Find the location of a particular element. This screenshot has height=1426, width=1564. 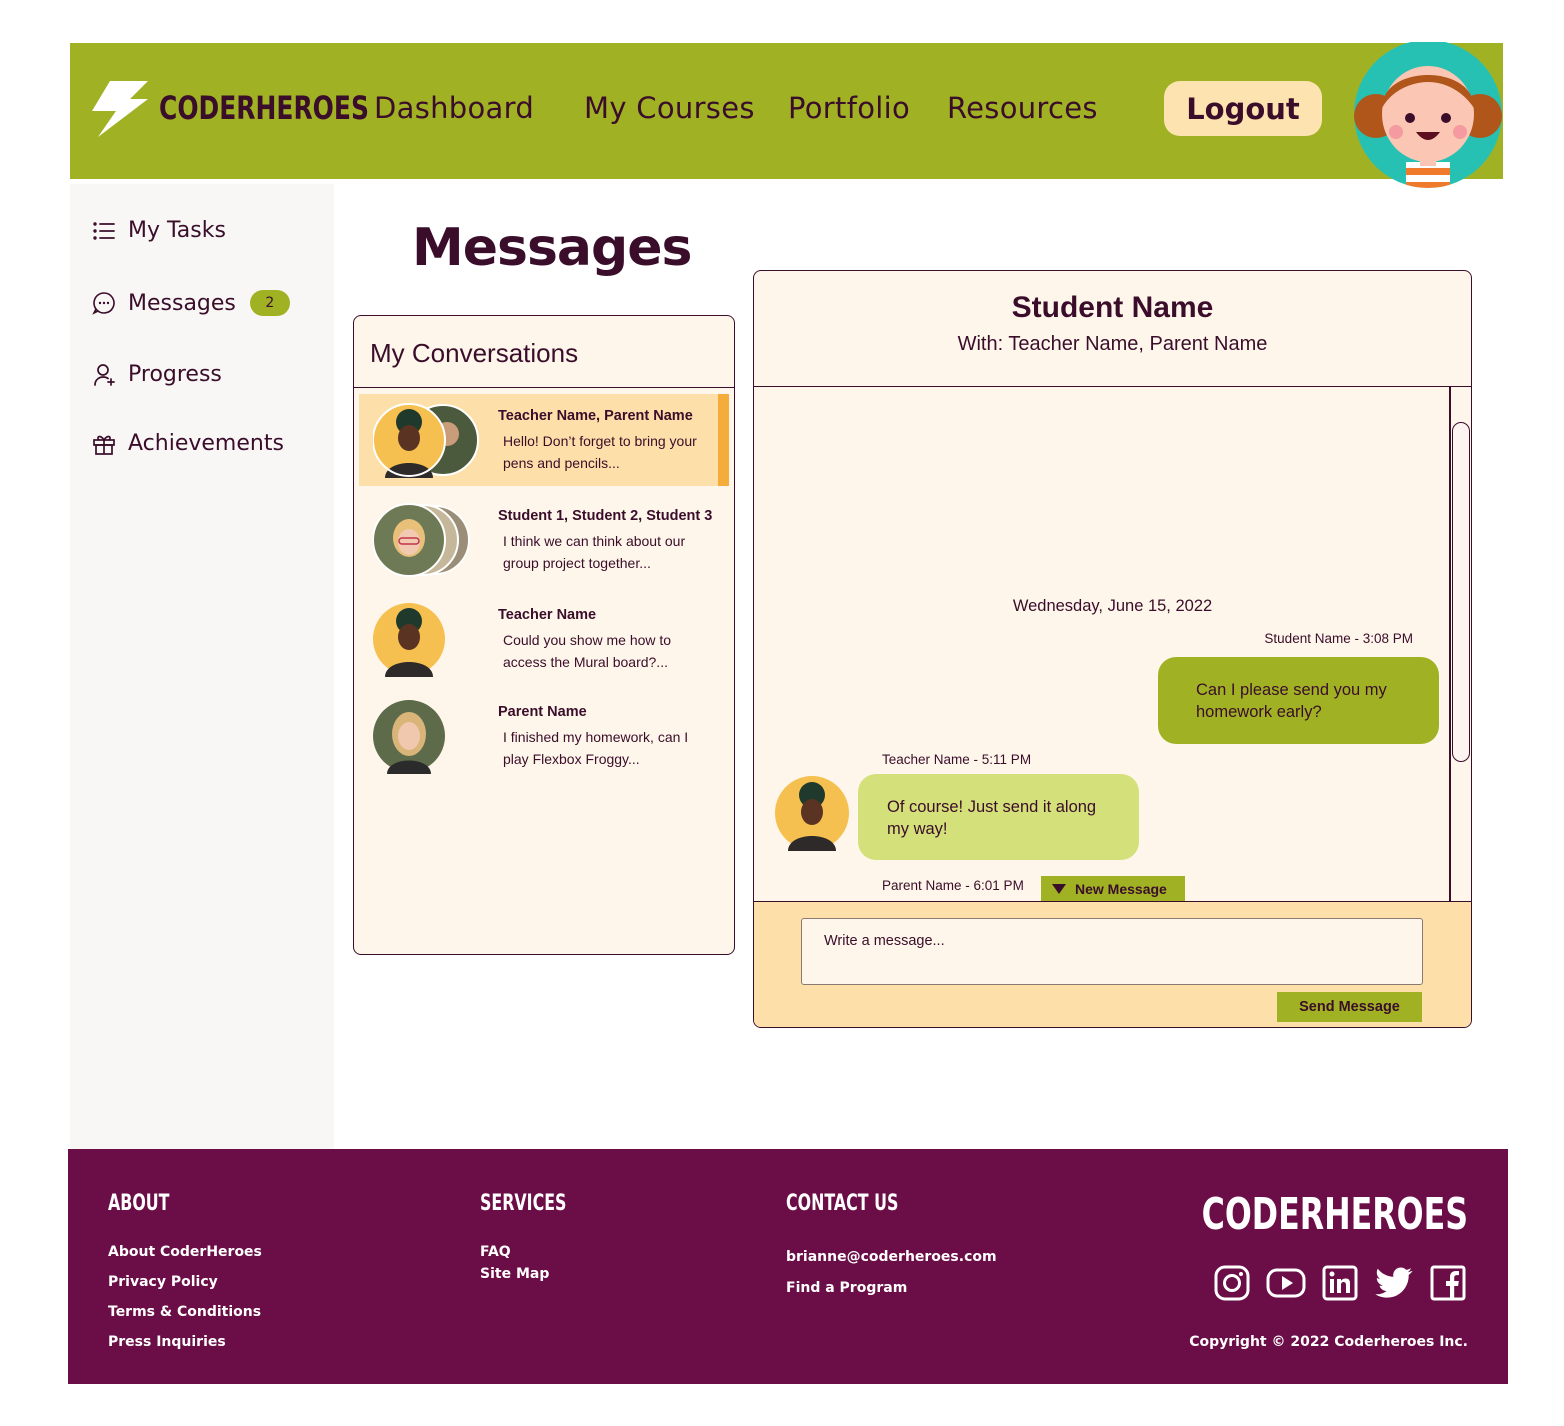

new-message-button: New Message is located at coordinates (1113, 888).